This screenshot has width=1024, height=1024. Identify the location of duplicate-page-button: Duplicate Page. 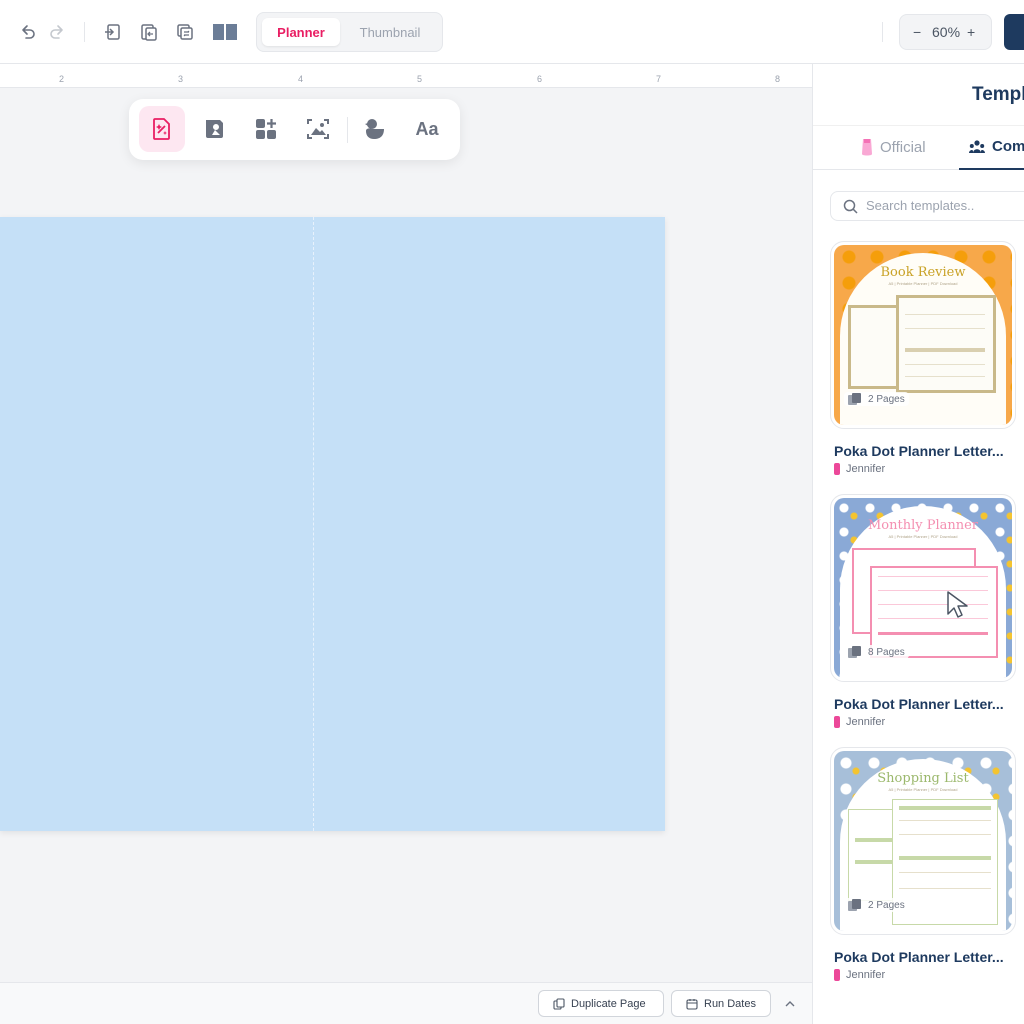
(601, 1003).